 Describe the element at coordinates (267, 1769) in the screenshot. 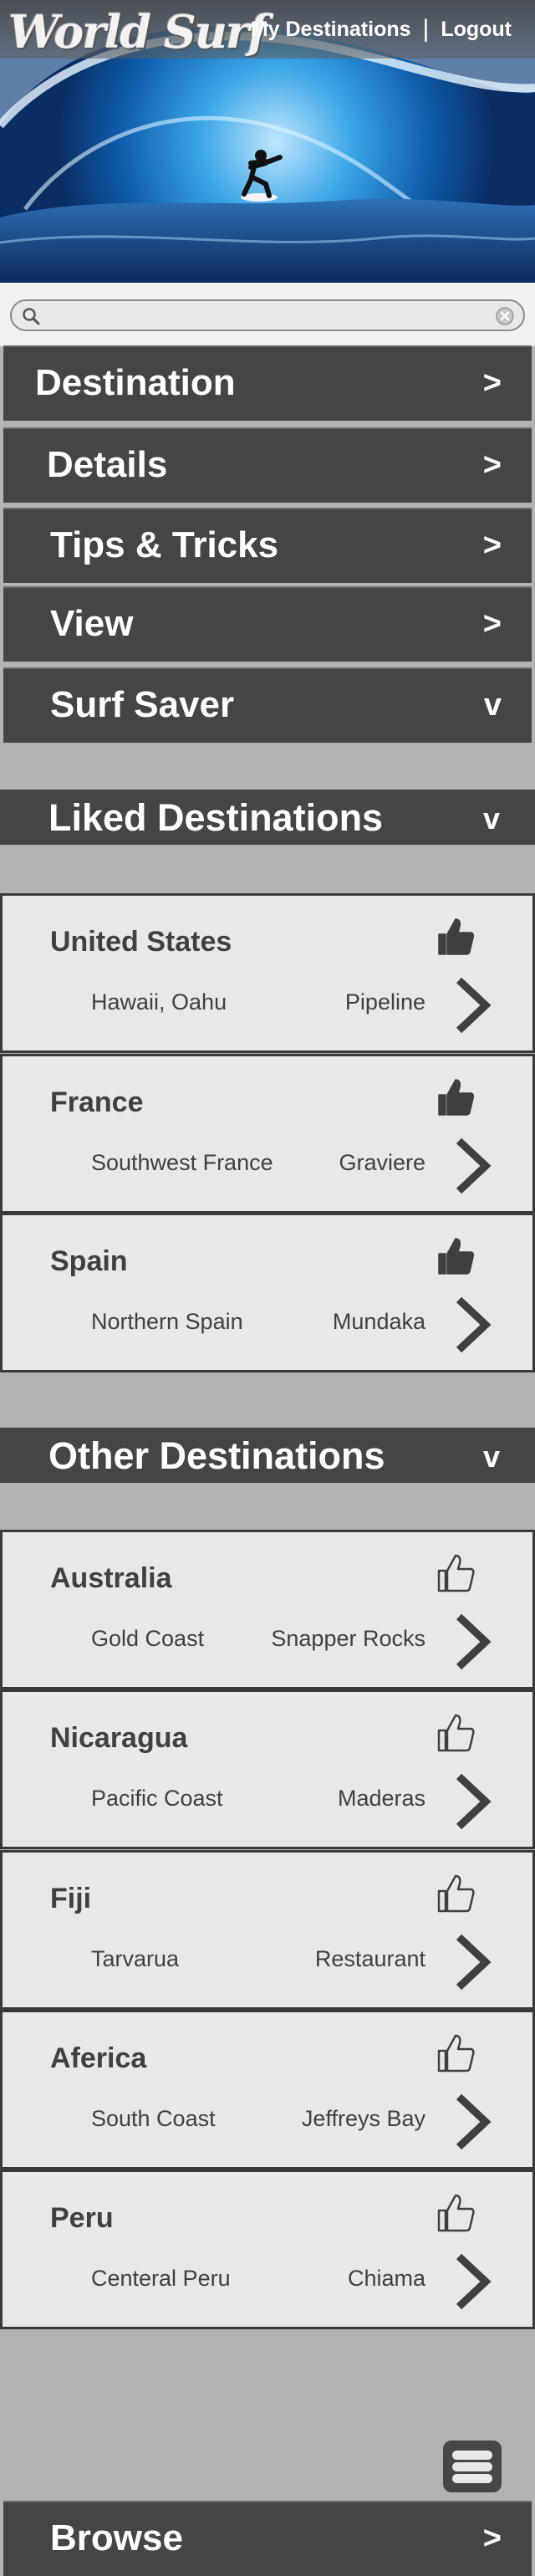

I see `destination-card: Nicaragua Pacific Coast Maderas` at that location.